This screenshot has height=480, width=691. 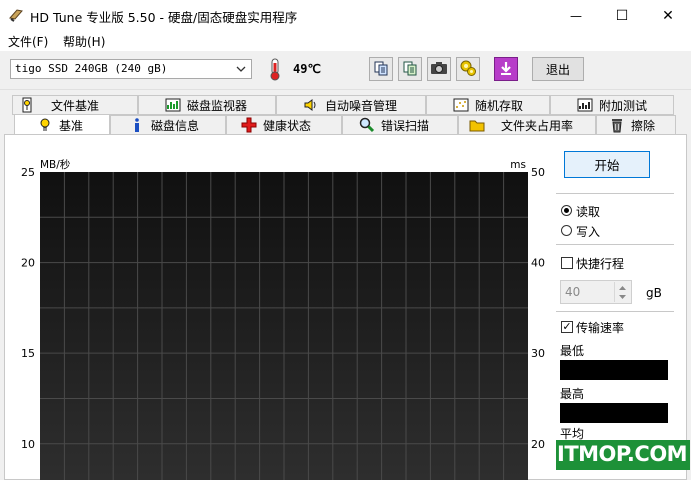 I want to click on tab-label: 附加测试, so click(x=623, y=105).